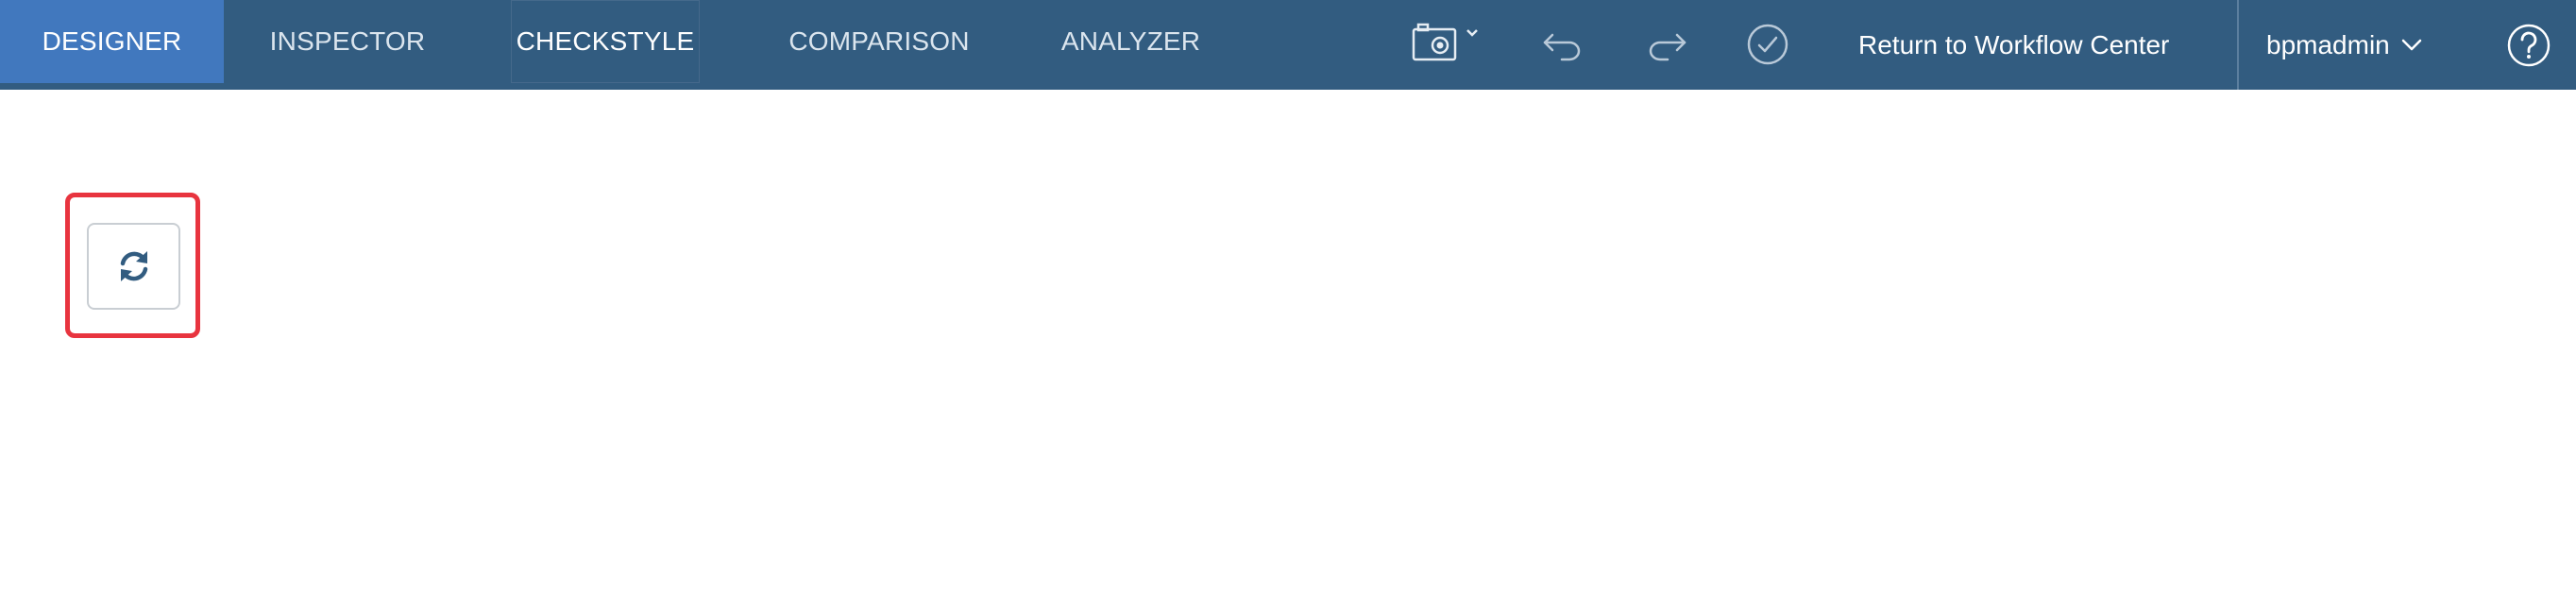 The image size is (2576, 610). I want to click on check-circle-icon, so click(1767, 44).